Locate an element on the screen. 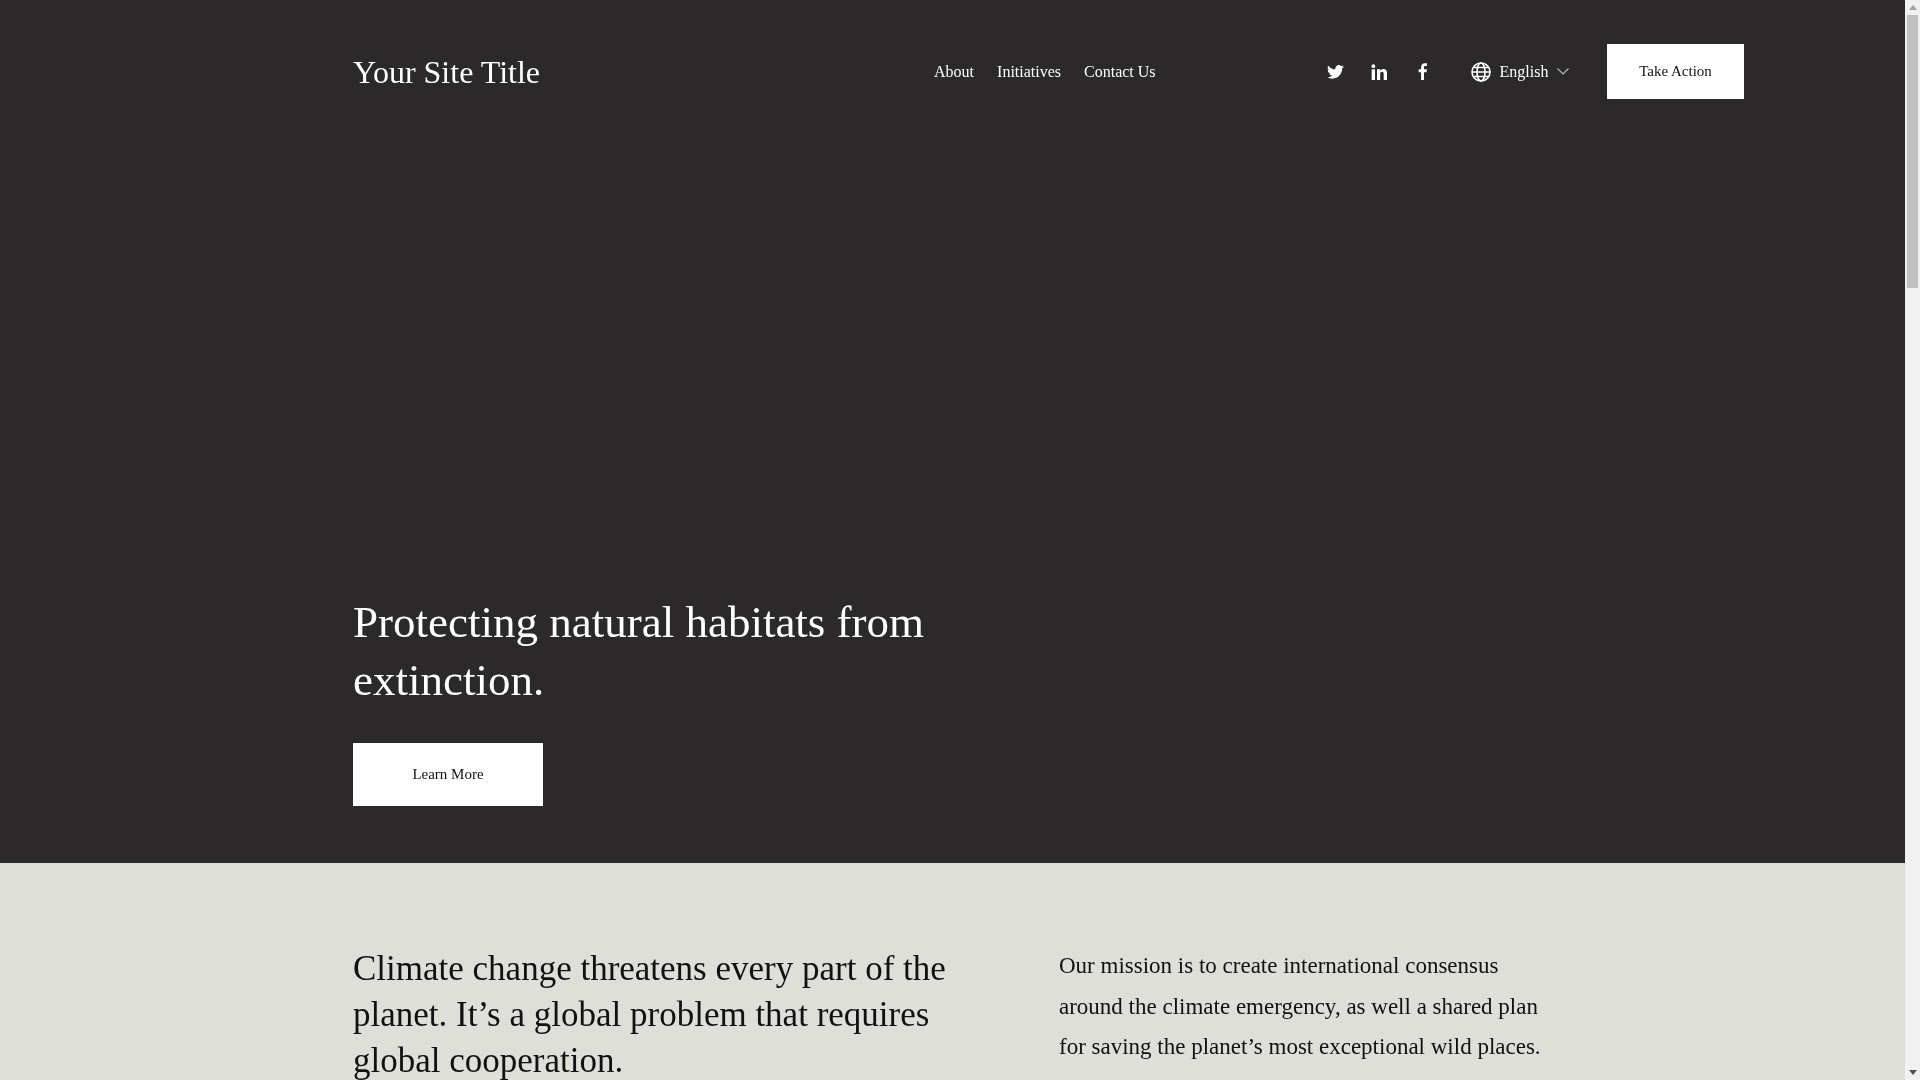  nav-link: Contact Us is located at coordinates (1120, 71).